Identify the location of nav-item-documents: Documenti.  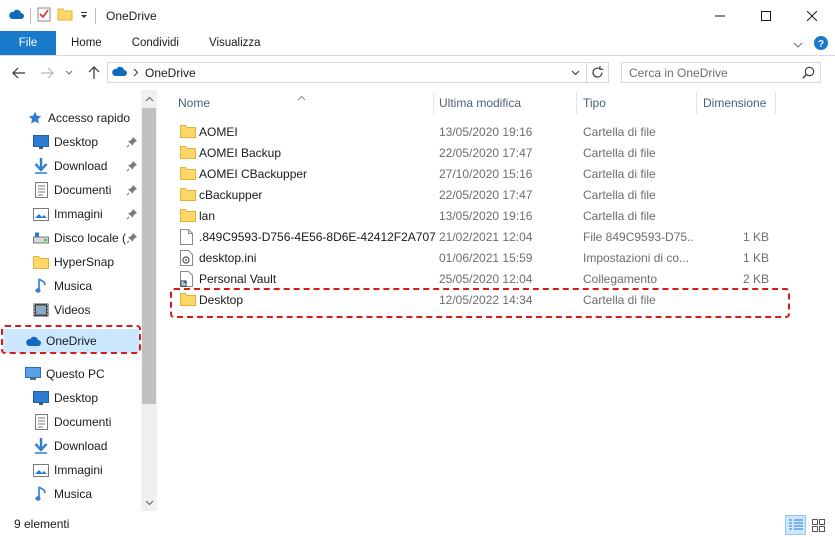
(87, 190).